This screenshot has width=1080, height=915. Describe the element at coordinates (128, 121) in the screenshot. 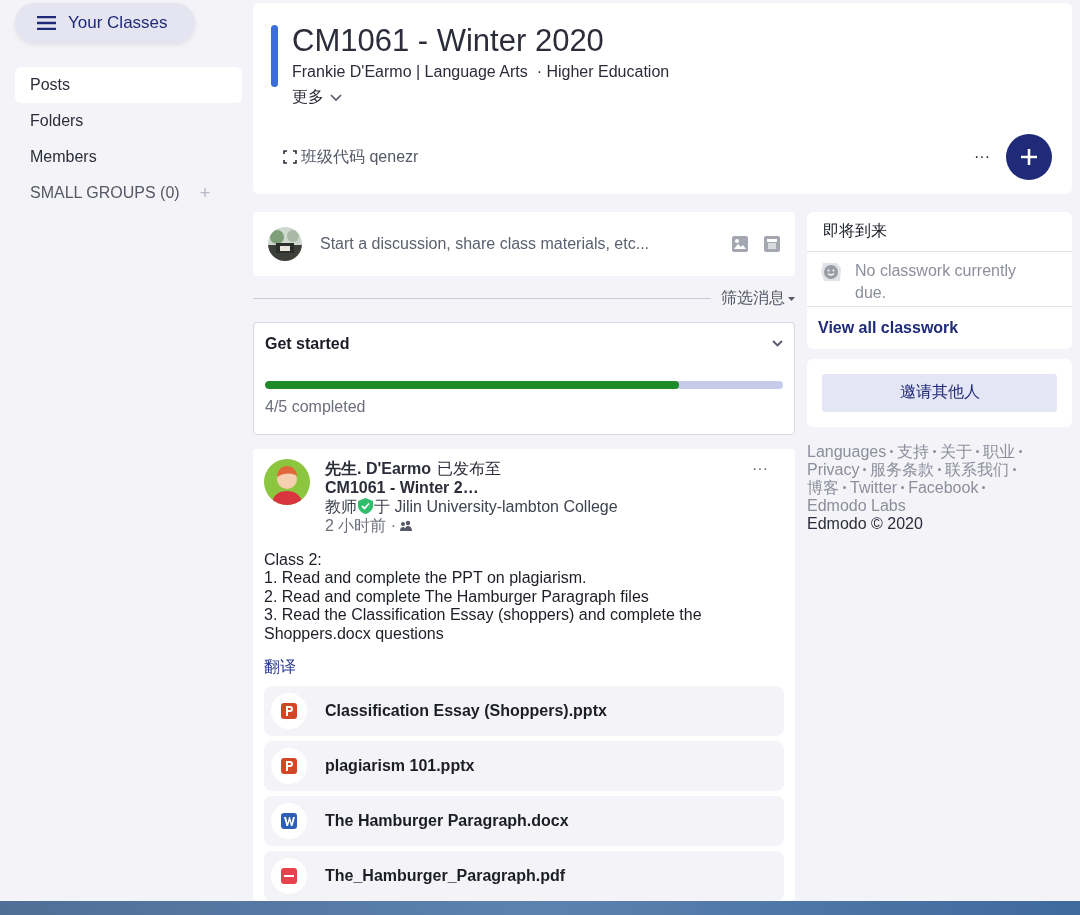

I see `nav-item: Folders` at that location.